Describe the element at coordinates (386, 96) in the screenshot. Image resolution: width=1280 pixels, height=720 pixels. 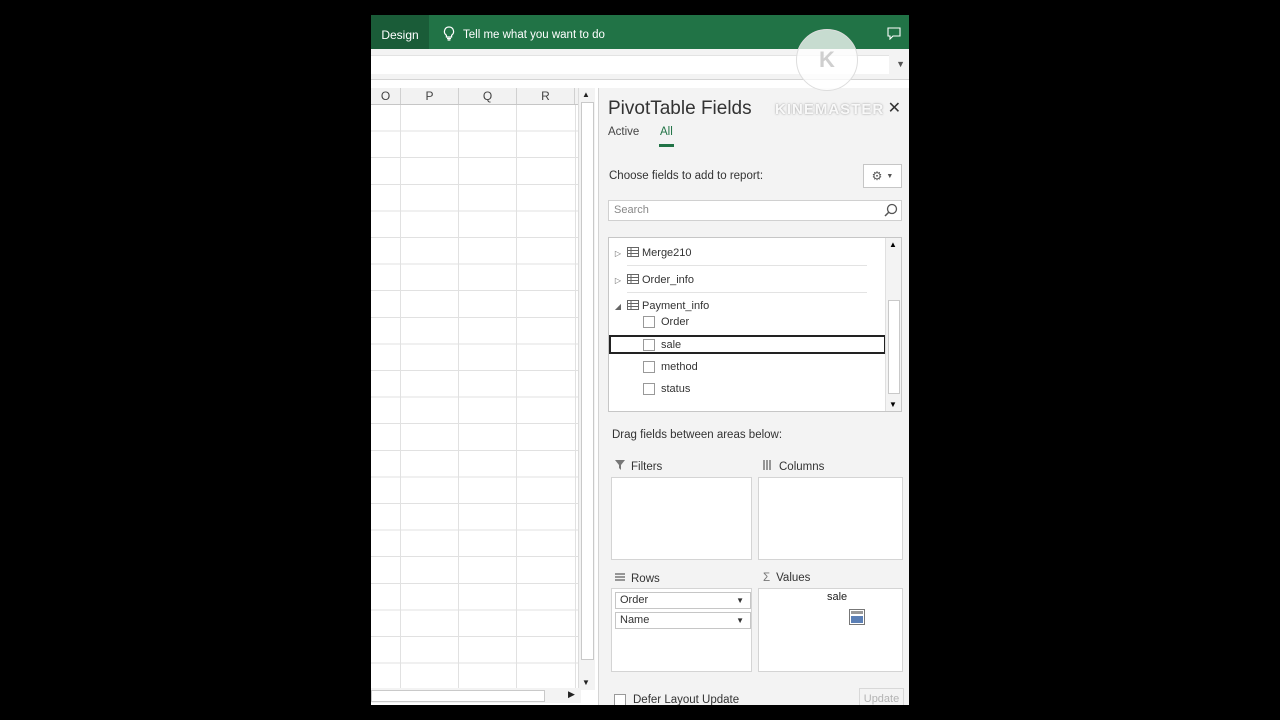
I see `column-header-o: O` at that location.